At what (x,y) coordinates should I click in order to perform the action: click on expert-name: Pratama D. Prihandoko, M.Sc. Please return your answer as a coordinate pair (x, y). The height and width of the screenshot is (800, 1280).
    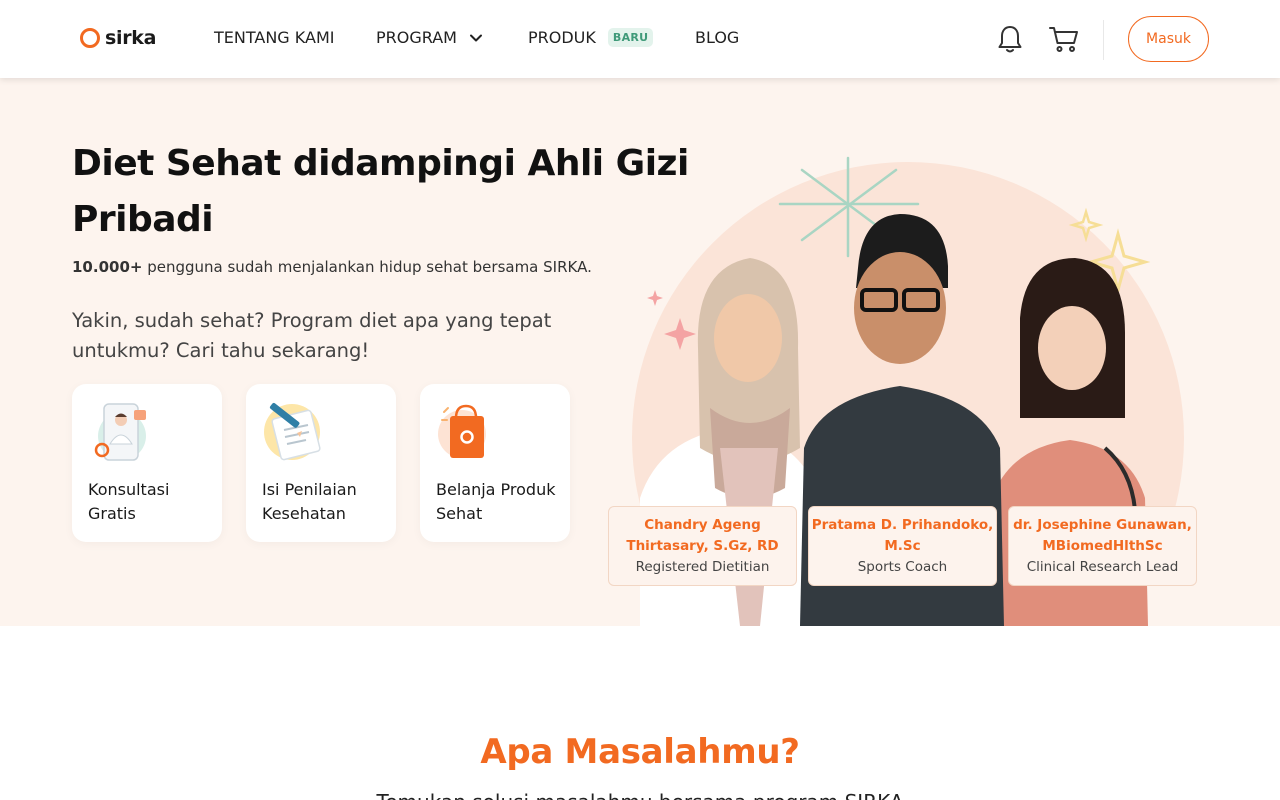
    Looking at the image, I should click on (902, 535).